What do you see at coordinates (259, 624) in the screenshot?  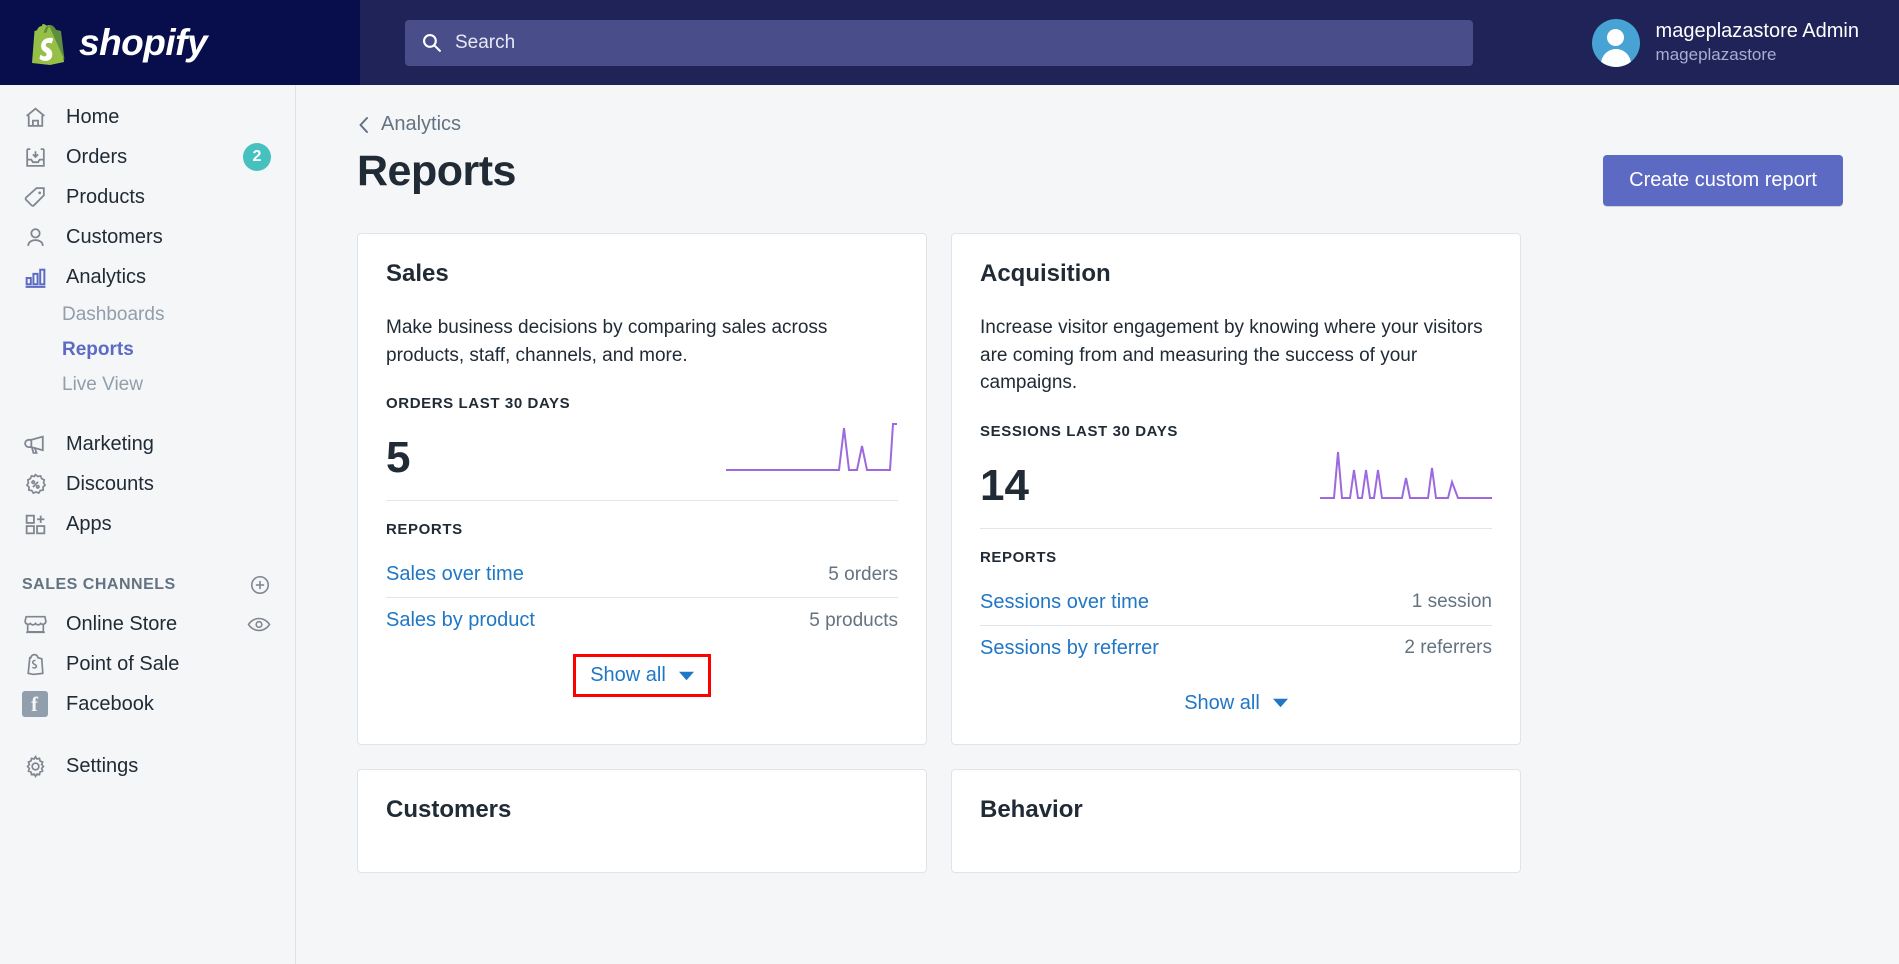 I see `eye-icon` at bounding box center [259, 624].